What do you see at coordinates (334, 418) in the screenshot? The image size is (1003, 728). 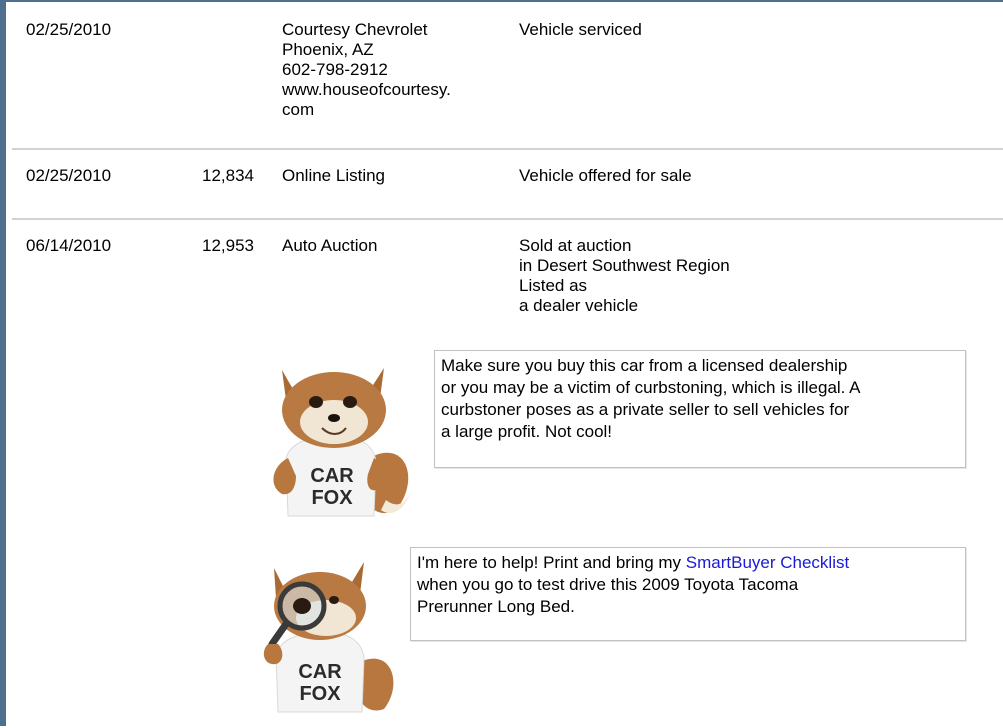 I see `fox-nose-shape` at bounding box center [334, 418].